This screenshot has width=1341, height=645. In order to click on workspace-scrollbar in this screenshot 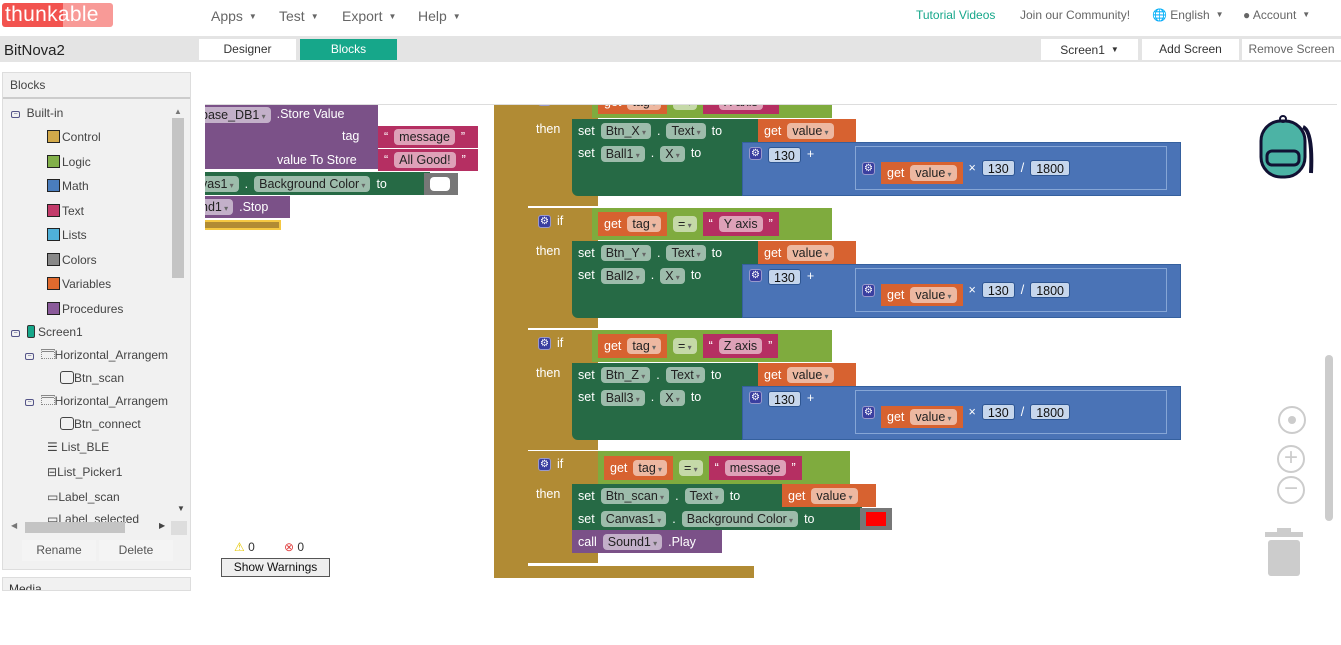, I will do `click(1329, 438)`.